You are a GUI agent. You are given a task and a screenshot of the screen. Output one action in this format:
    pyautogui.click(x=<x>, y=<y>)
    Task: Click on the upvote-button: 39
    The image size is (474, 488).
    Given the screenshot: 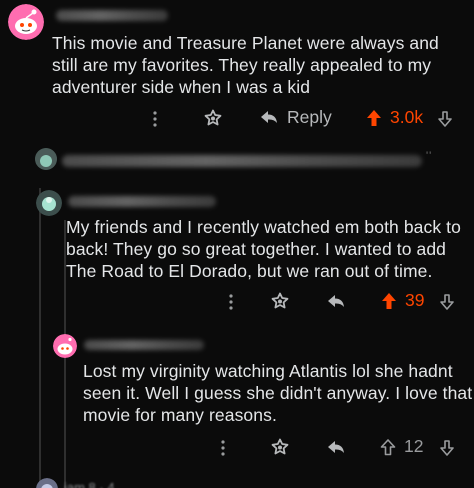 What is the action you would take?
    pyautogui.click(x=402, y=300)
    